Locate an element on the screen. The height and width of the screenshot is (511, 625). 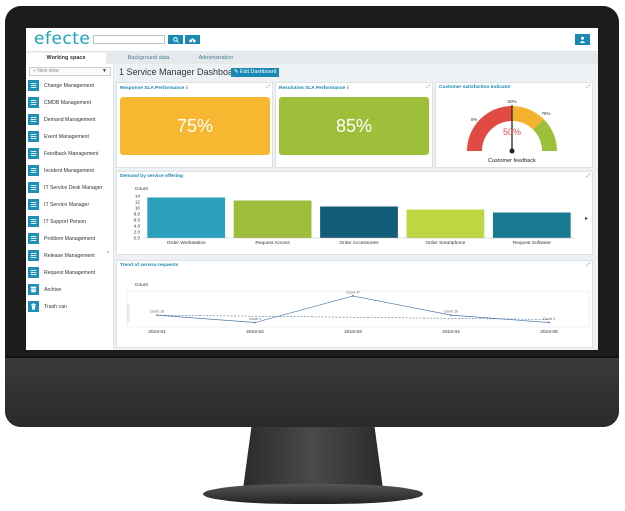
trash-icon is located at coordinates (33, 306).